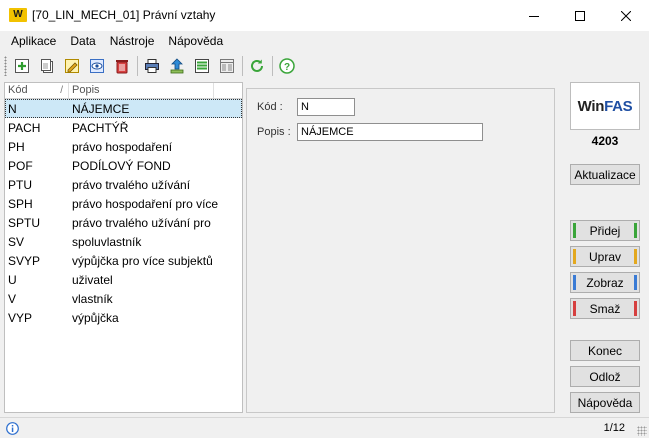 The height and width of the screenshot is (438, 649). What do you see at coordinates (123, 279) in the screenshot?
I see `table-row: Uuživatel` at bounding box center [123, 279].